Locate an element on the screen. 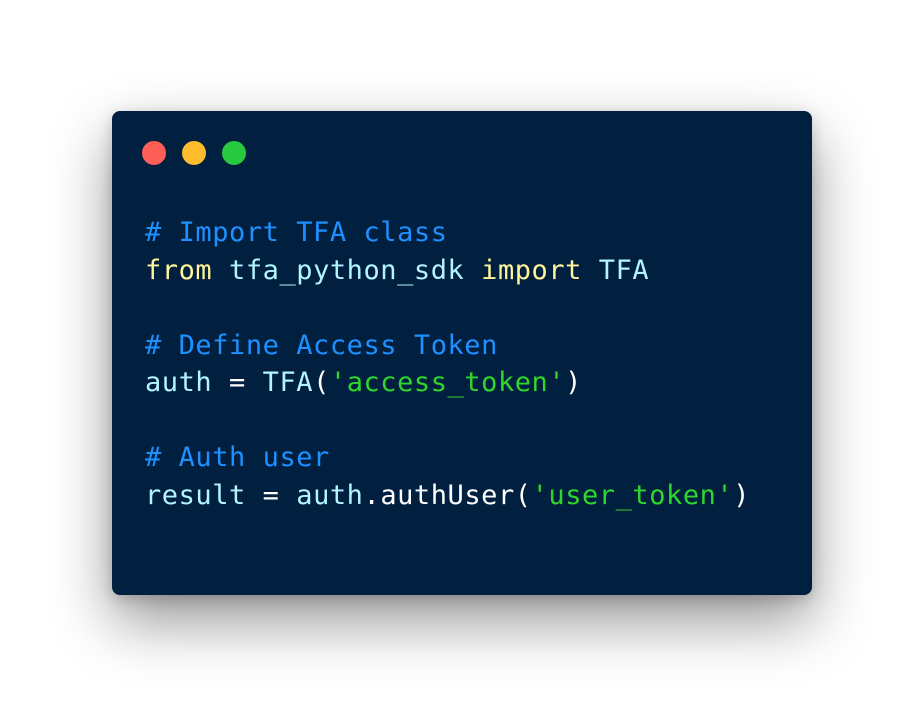 Image resolution: width=924 pixels, height=706 pixels. code-token-identifier: tfa_python_sdk is located at coordinates (347, 270).